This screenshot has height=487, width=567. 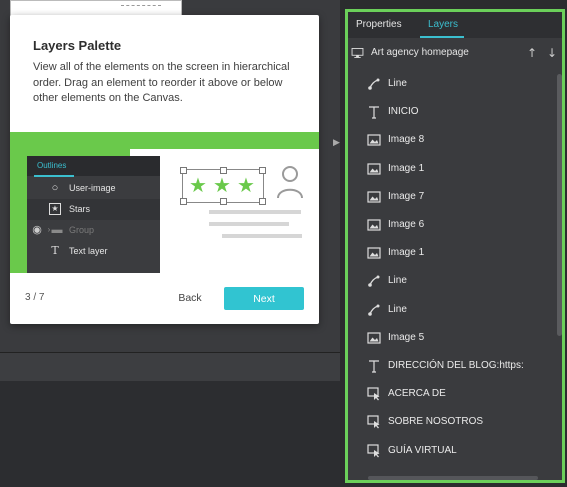 What do you see at coordinates (93, 209) in the screenshot?
I see `outline-row: ★ Stars` at bounding box center [93, 209].